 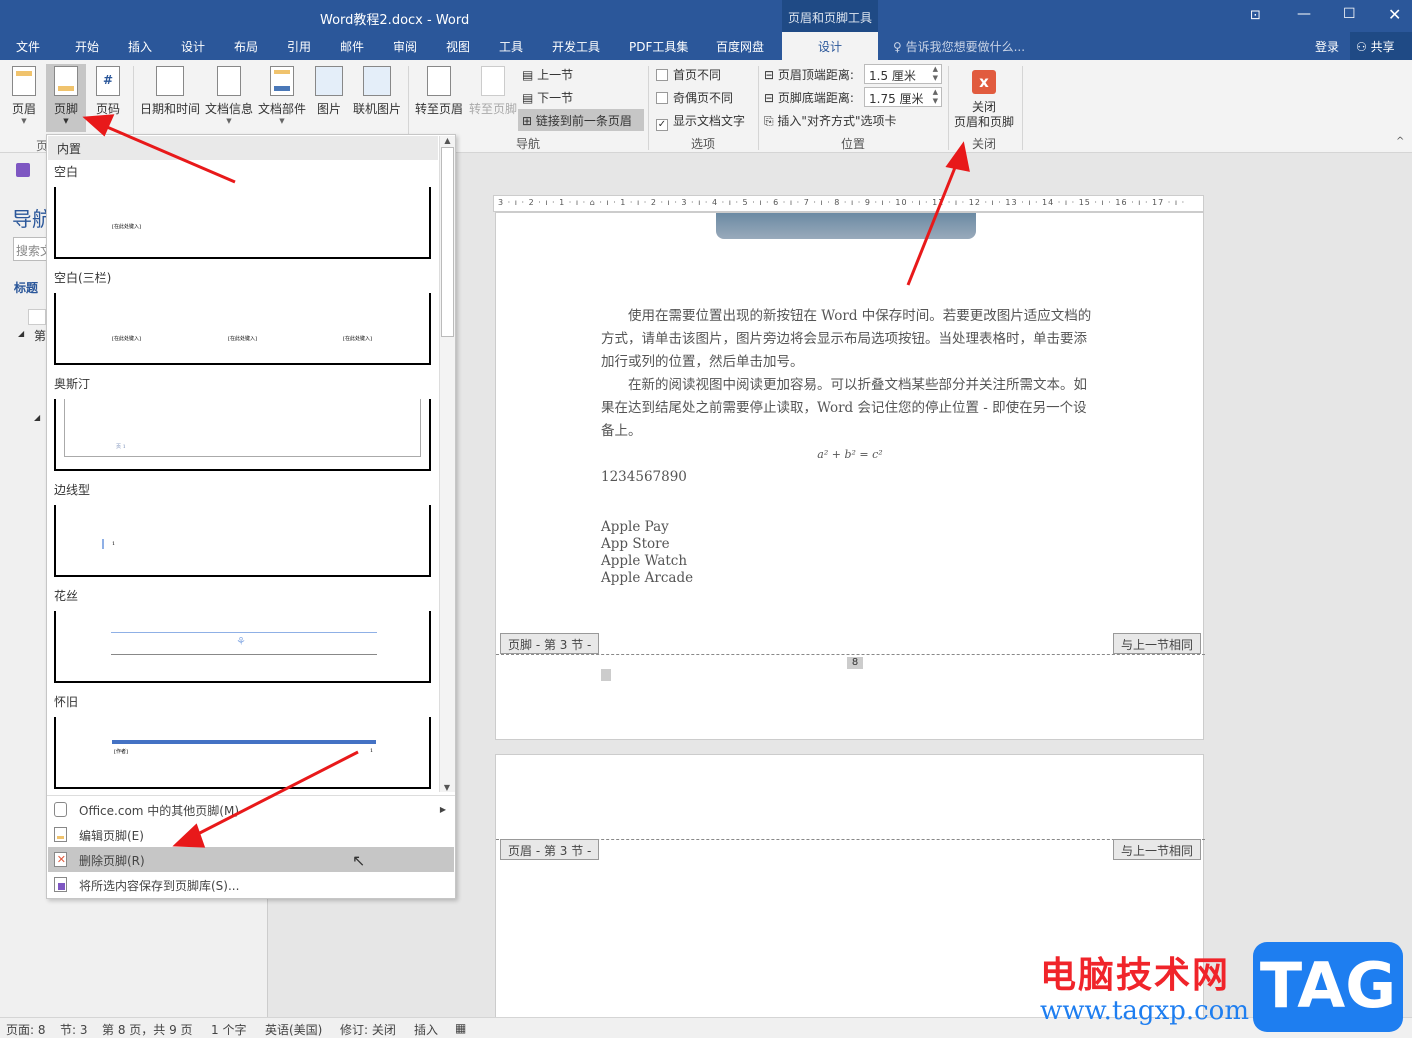 I want to click on next-section-button: ▤ 下一节, so click(x=547, y=97).